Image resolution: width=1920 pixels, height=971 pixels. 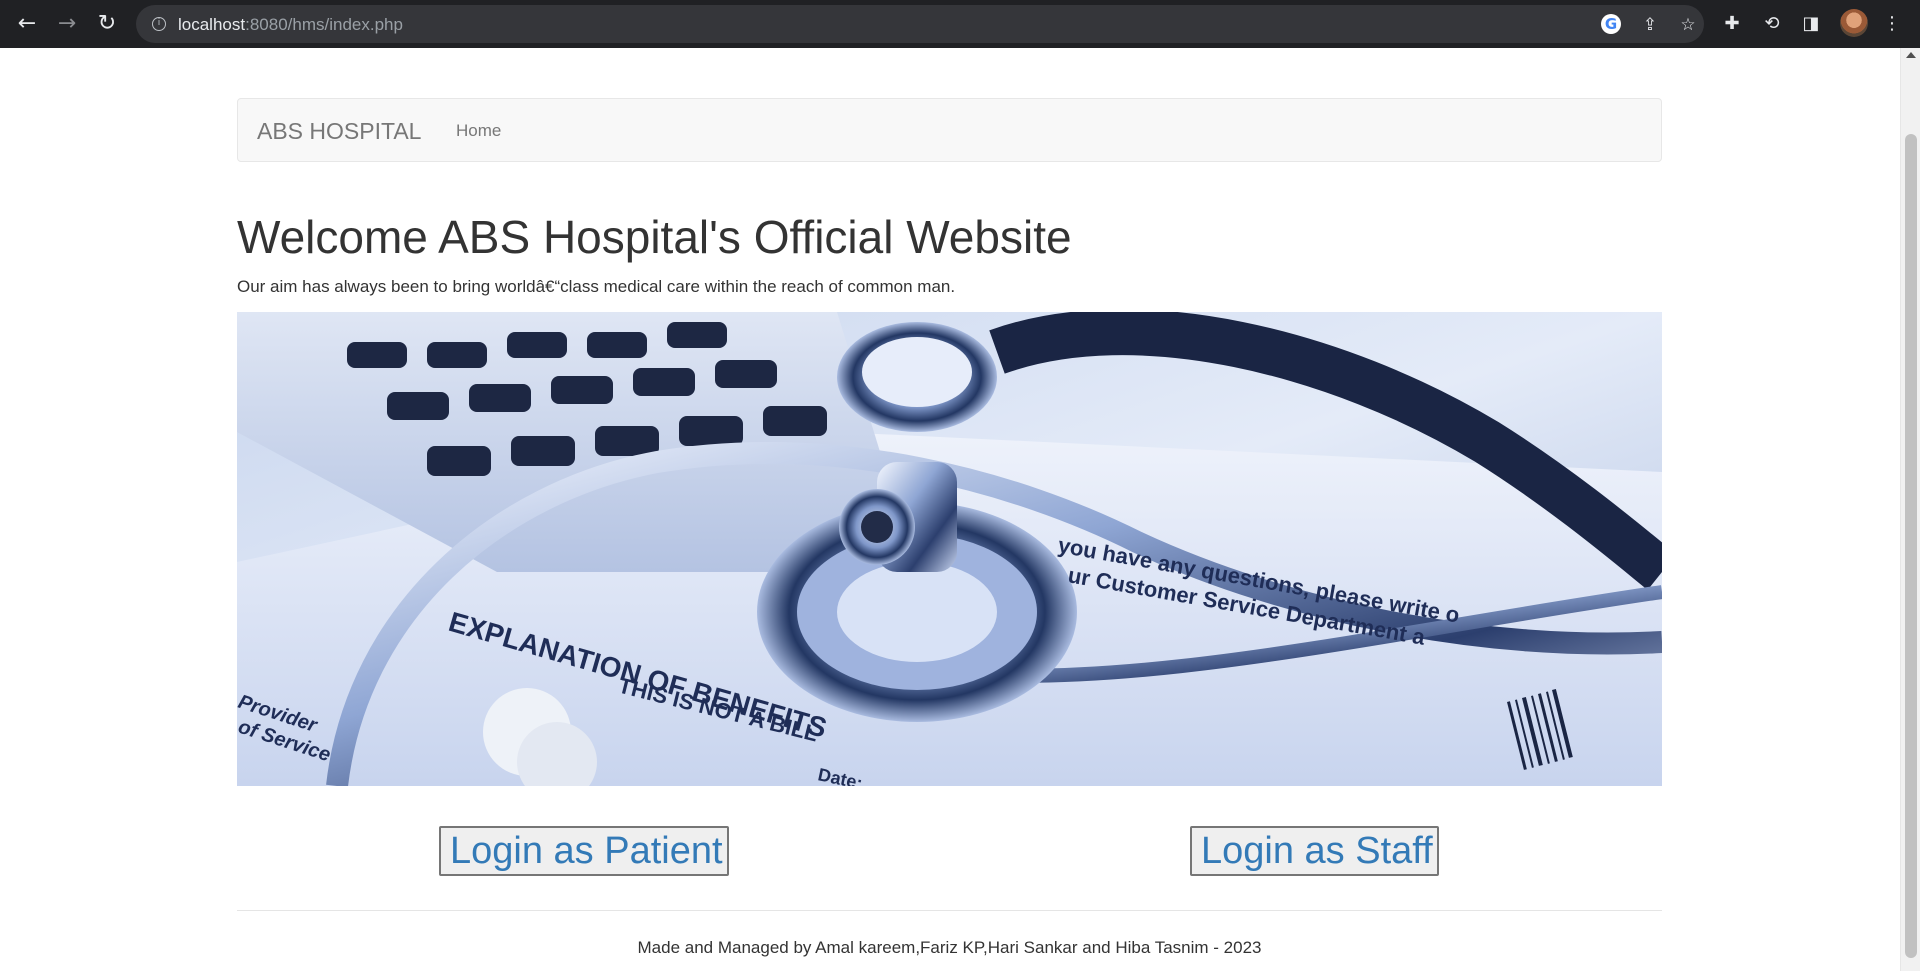 What do you see at coordinates (1911, 546) in the screenshot?
I see `scrollbar-thumb` at bounding box center [1911, 546].